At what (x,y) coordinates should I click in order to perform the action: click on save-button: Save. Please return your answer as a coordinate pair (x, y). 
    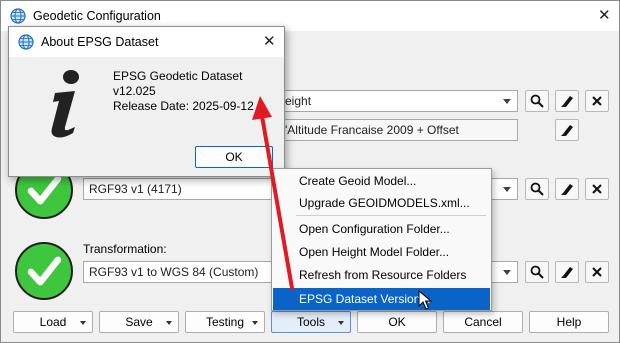
    Looking at the image, I should click on (139, 322).